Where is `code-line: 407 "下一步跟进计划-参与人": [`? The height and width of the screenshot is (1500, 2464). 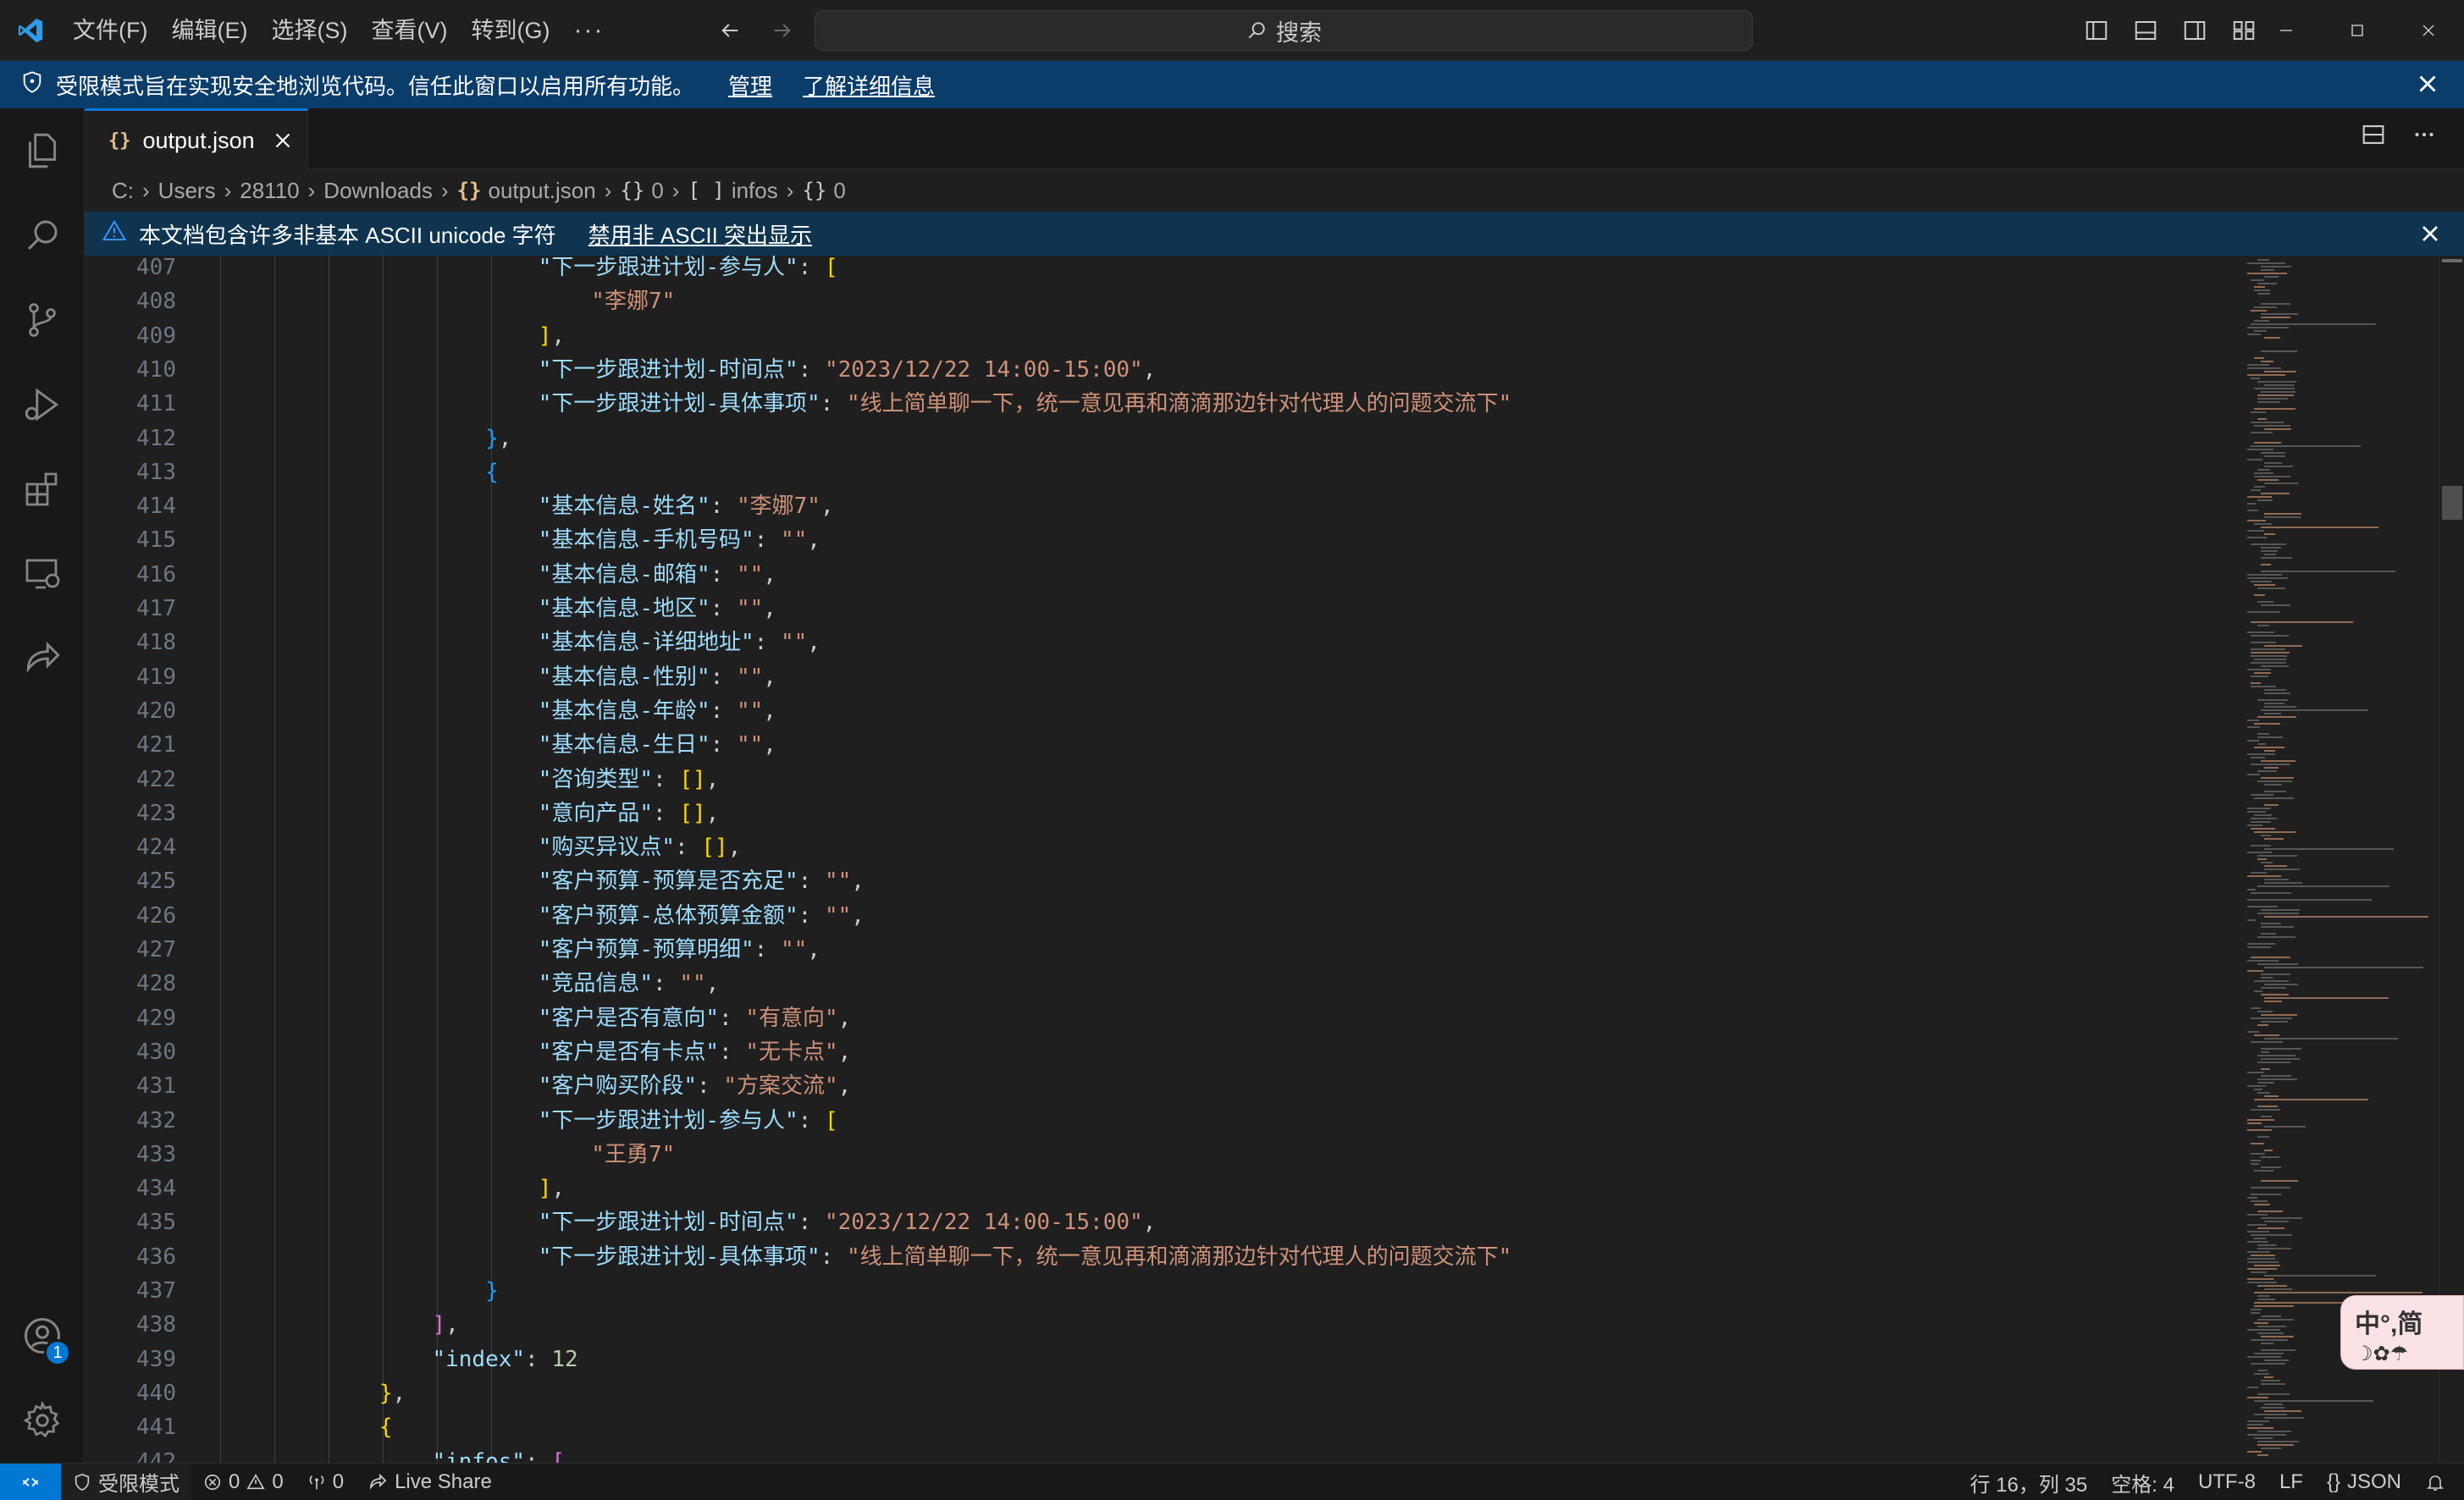
code-line: 407 "下一步跟进计划-参与人": [ is located at coordinates (1160, 270).